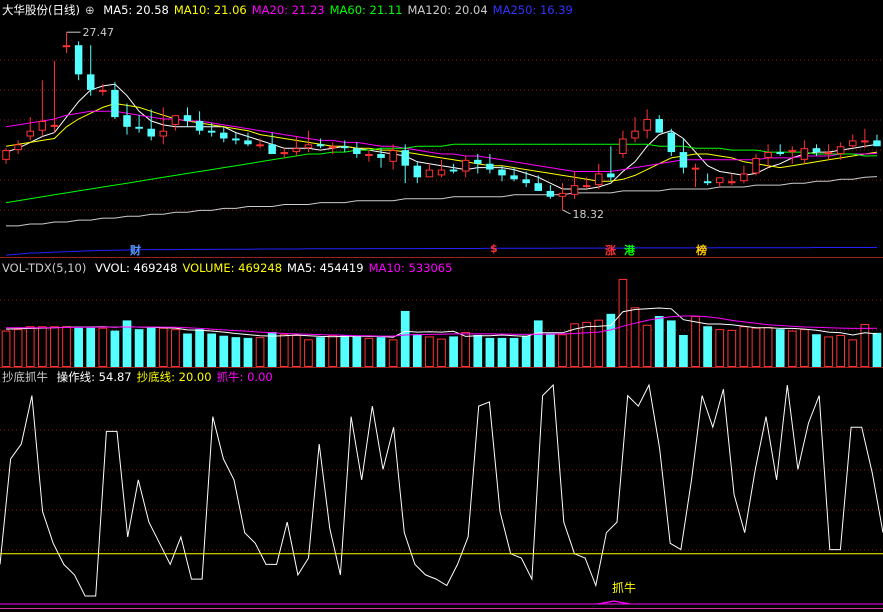  What do you see at coordinates (232, 268) in the screenshot?
I see `vol_header-legend-item: VOLUME: 469248` at bounding box center [232, 268].